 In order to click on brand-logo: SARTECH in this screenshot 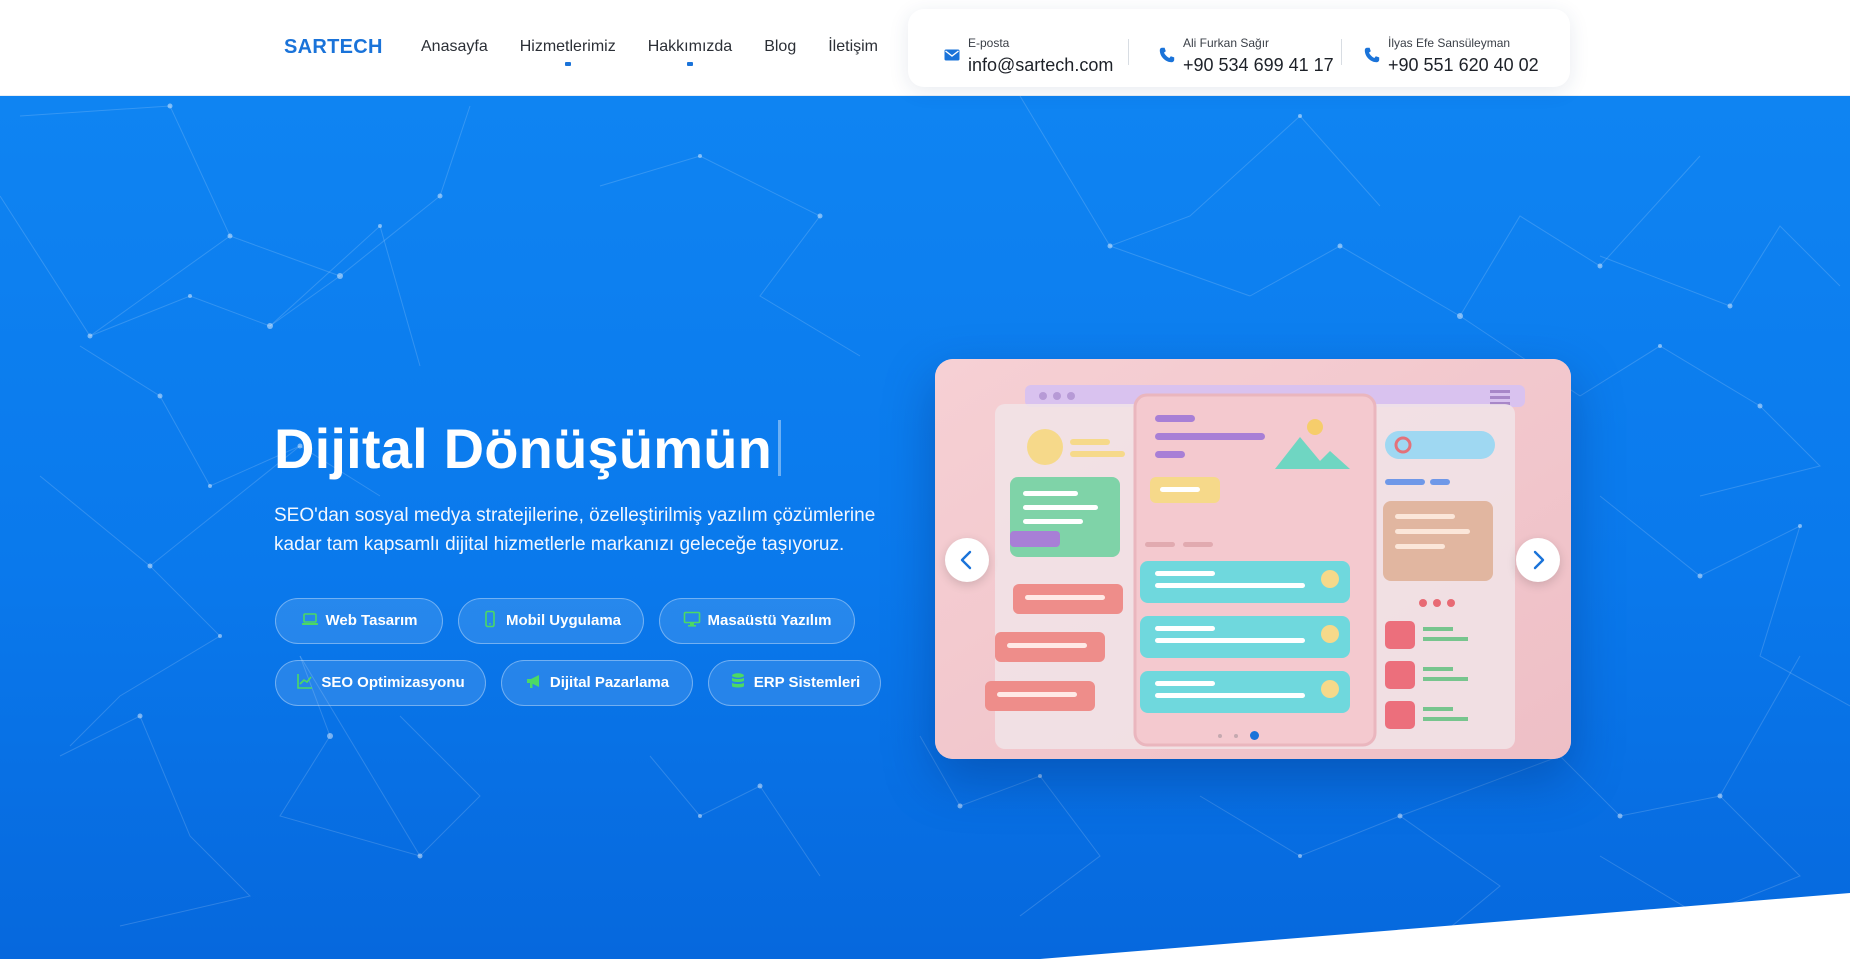, I will do `click(333, 47)`.